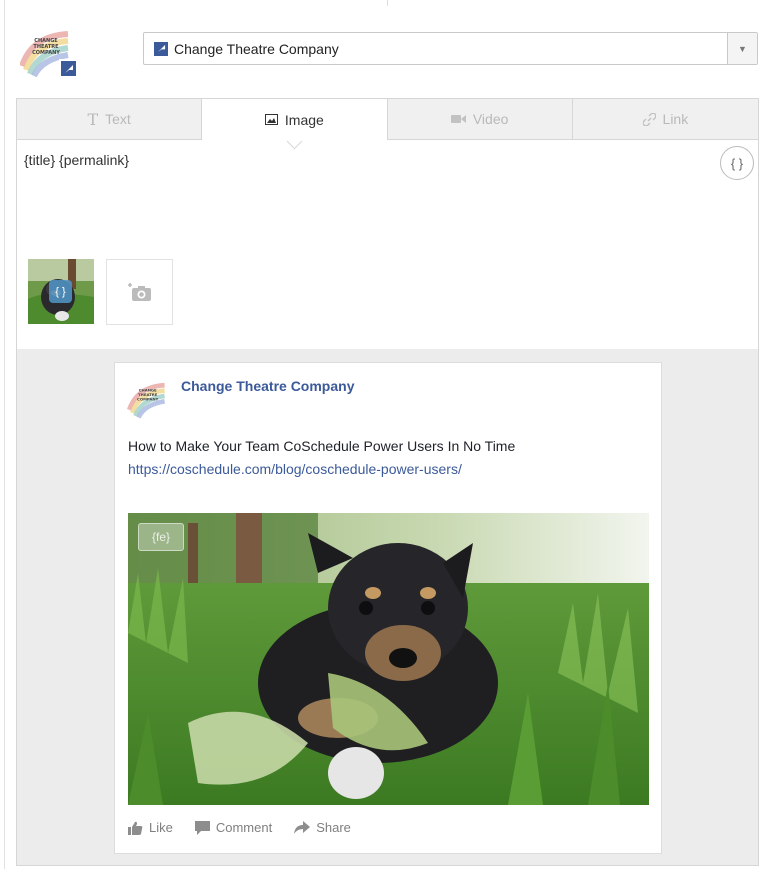 The image size is (770, 869). I want to click on tab-text: T Text, so click(110, 119).